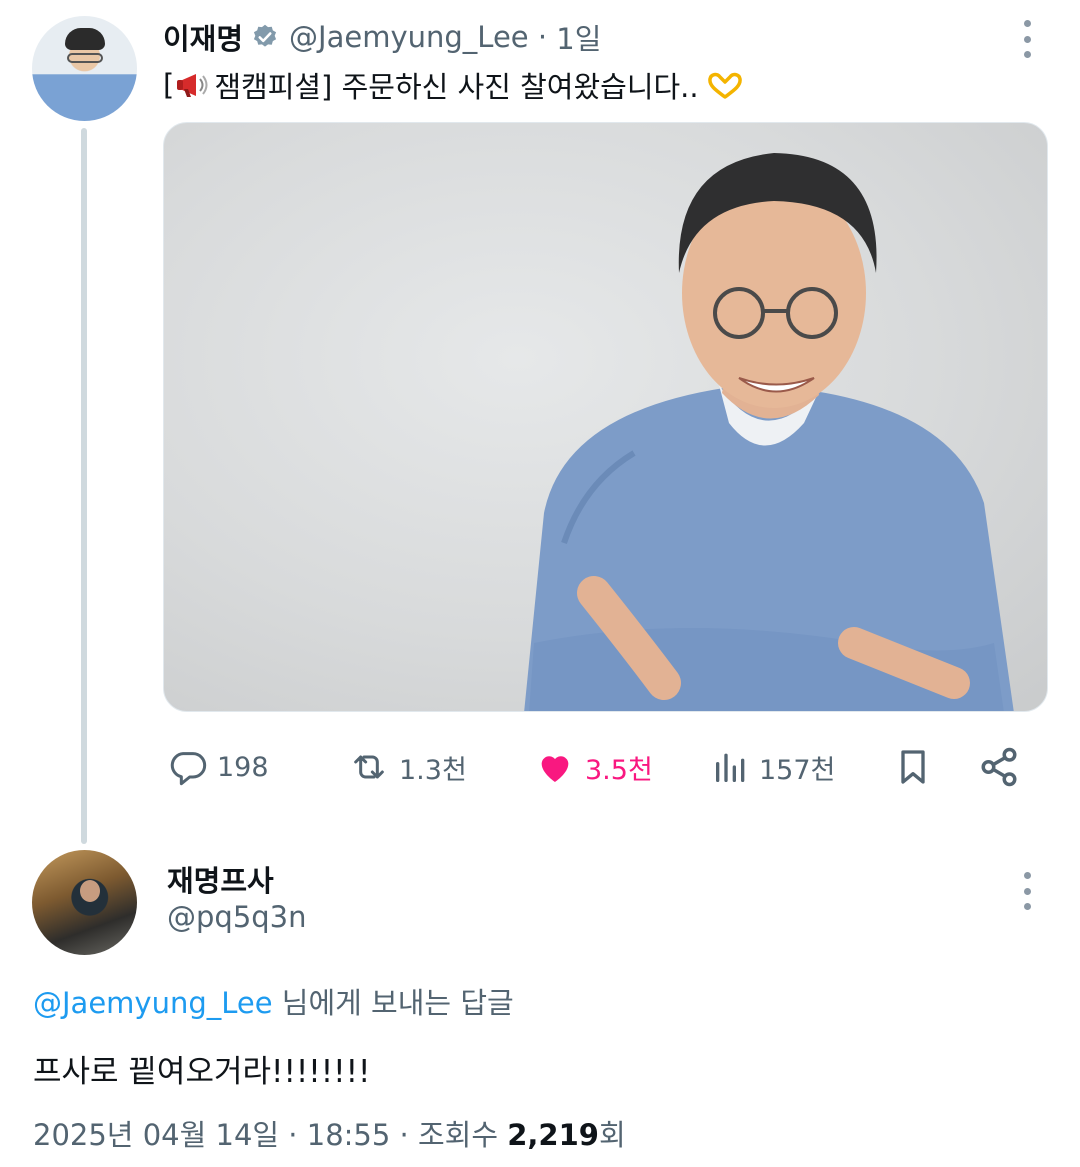 The image size is (1080, 1167). I want to click on reply-views-suffix: 회, so click(612, 1135).